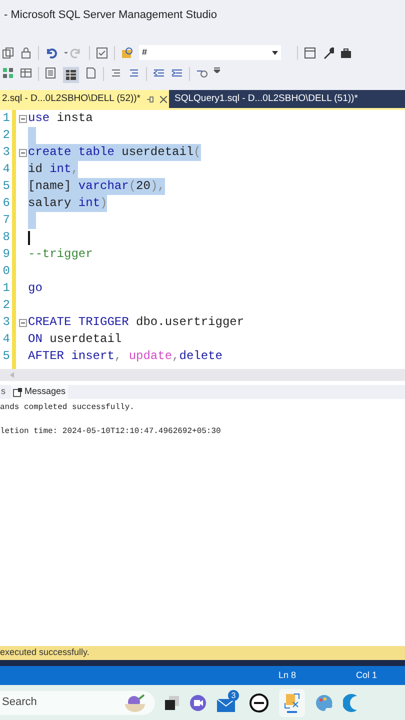 This screenshot has width=405, height=720. Describe the element at coordinates (287, 675) in the screenshot. I see `line-number-text: Ln 8` at that location.